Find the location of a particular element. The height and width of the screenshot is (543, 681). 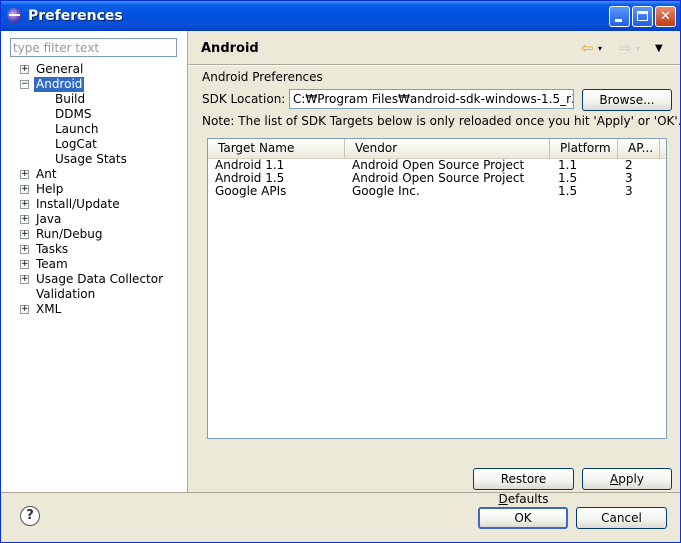

tree-item-label: Launch is located at coordinates (77, 129).